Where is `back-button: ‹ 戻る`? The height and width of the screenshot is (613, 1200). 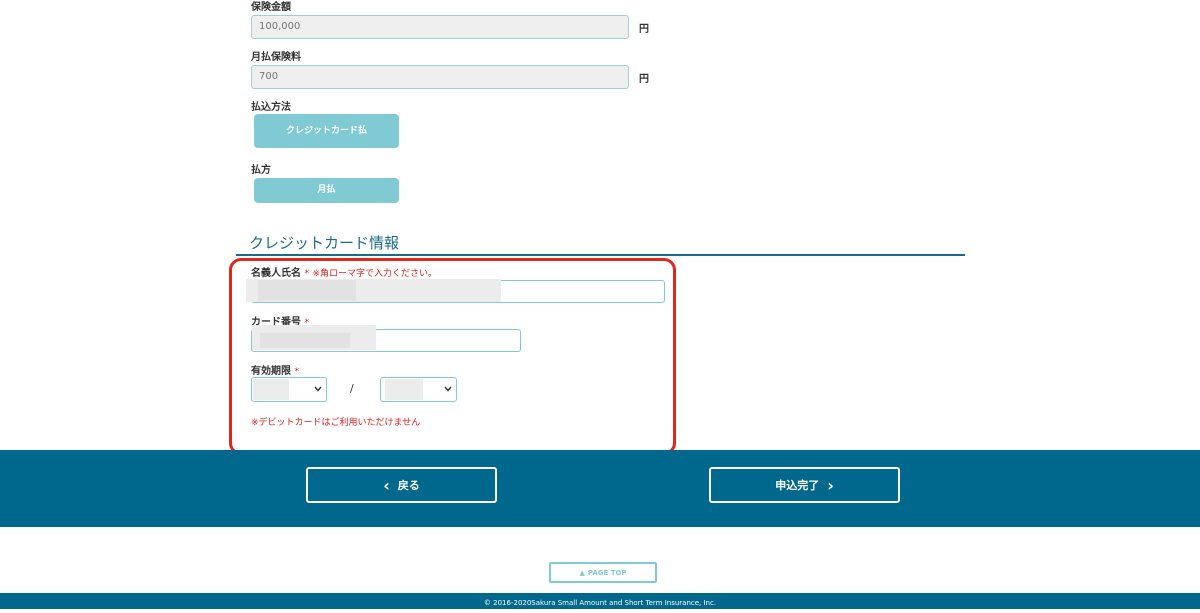
back-button: ‹ 戻る is located at coordinates (401, 485).